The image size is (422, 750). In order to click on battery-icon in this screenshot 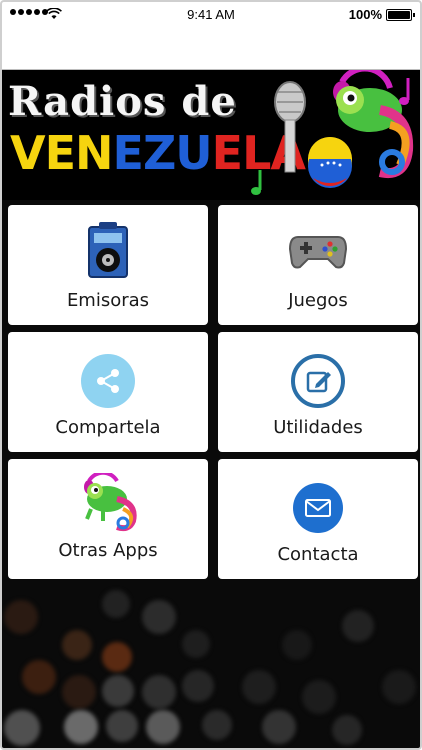, I will do `click(400, 15)`.